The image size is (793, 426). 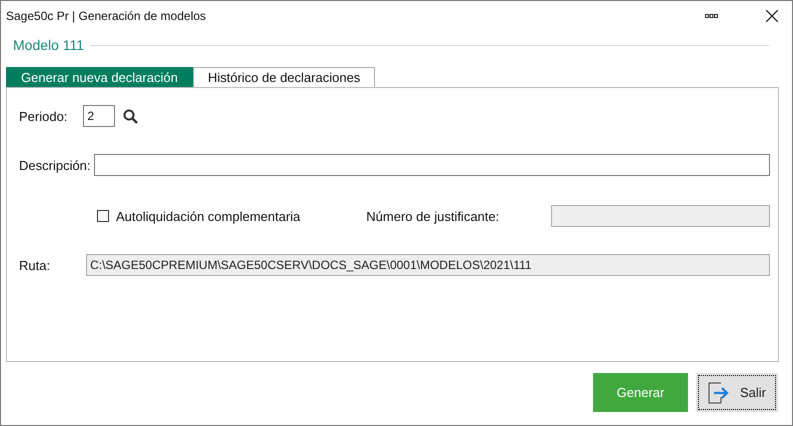 What do you see at coordinates (99, 116) in the screenshot?
I see `input-field: 2` at bounding box center [99, 116].